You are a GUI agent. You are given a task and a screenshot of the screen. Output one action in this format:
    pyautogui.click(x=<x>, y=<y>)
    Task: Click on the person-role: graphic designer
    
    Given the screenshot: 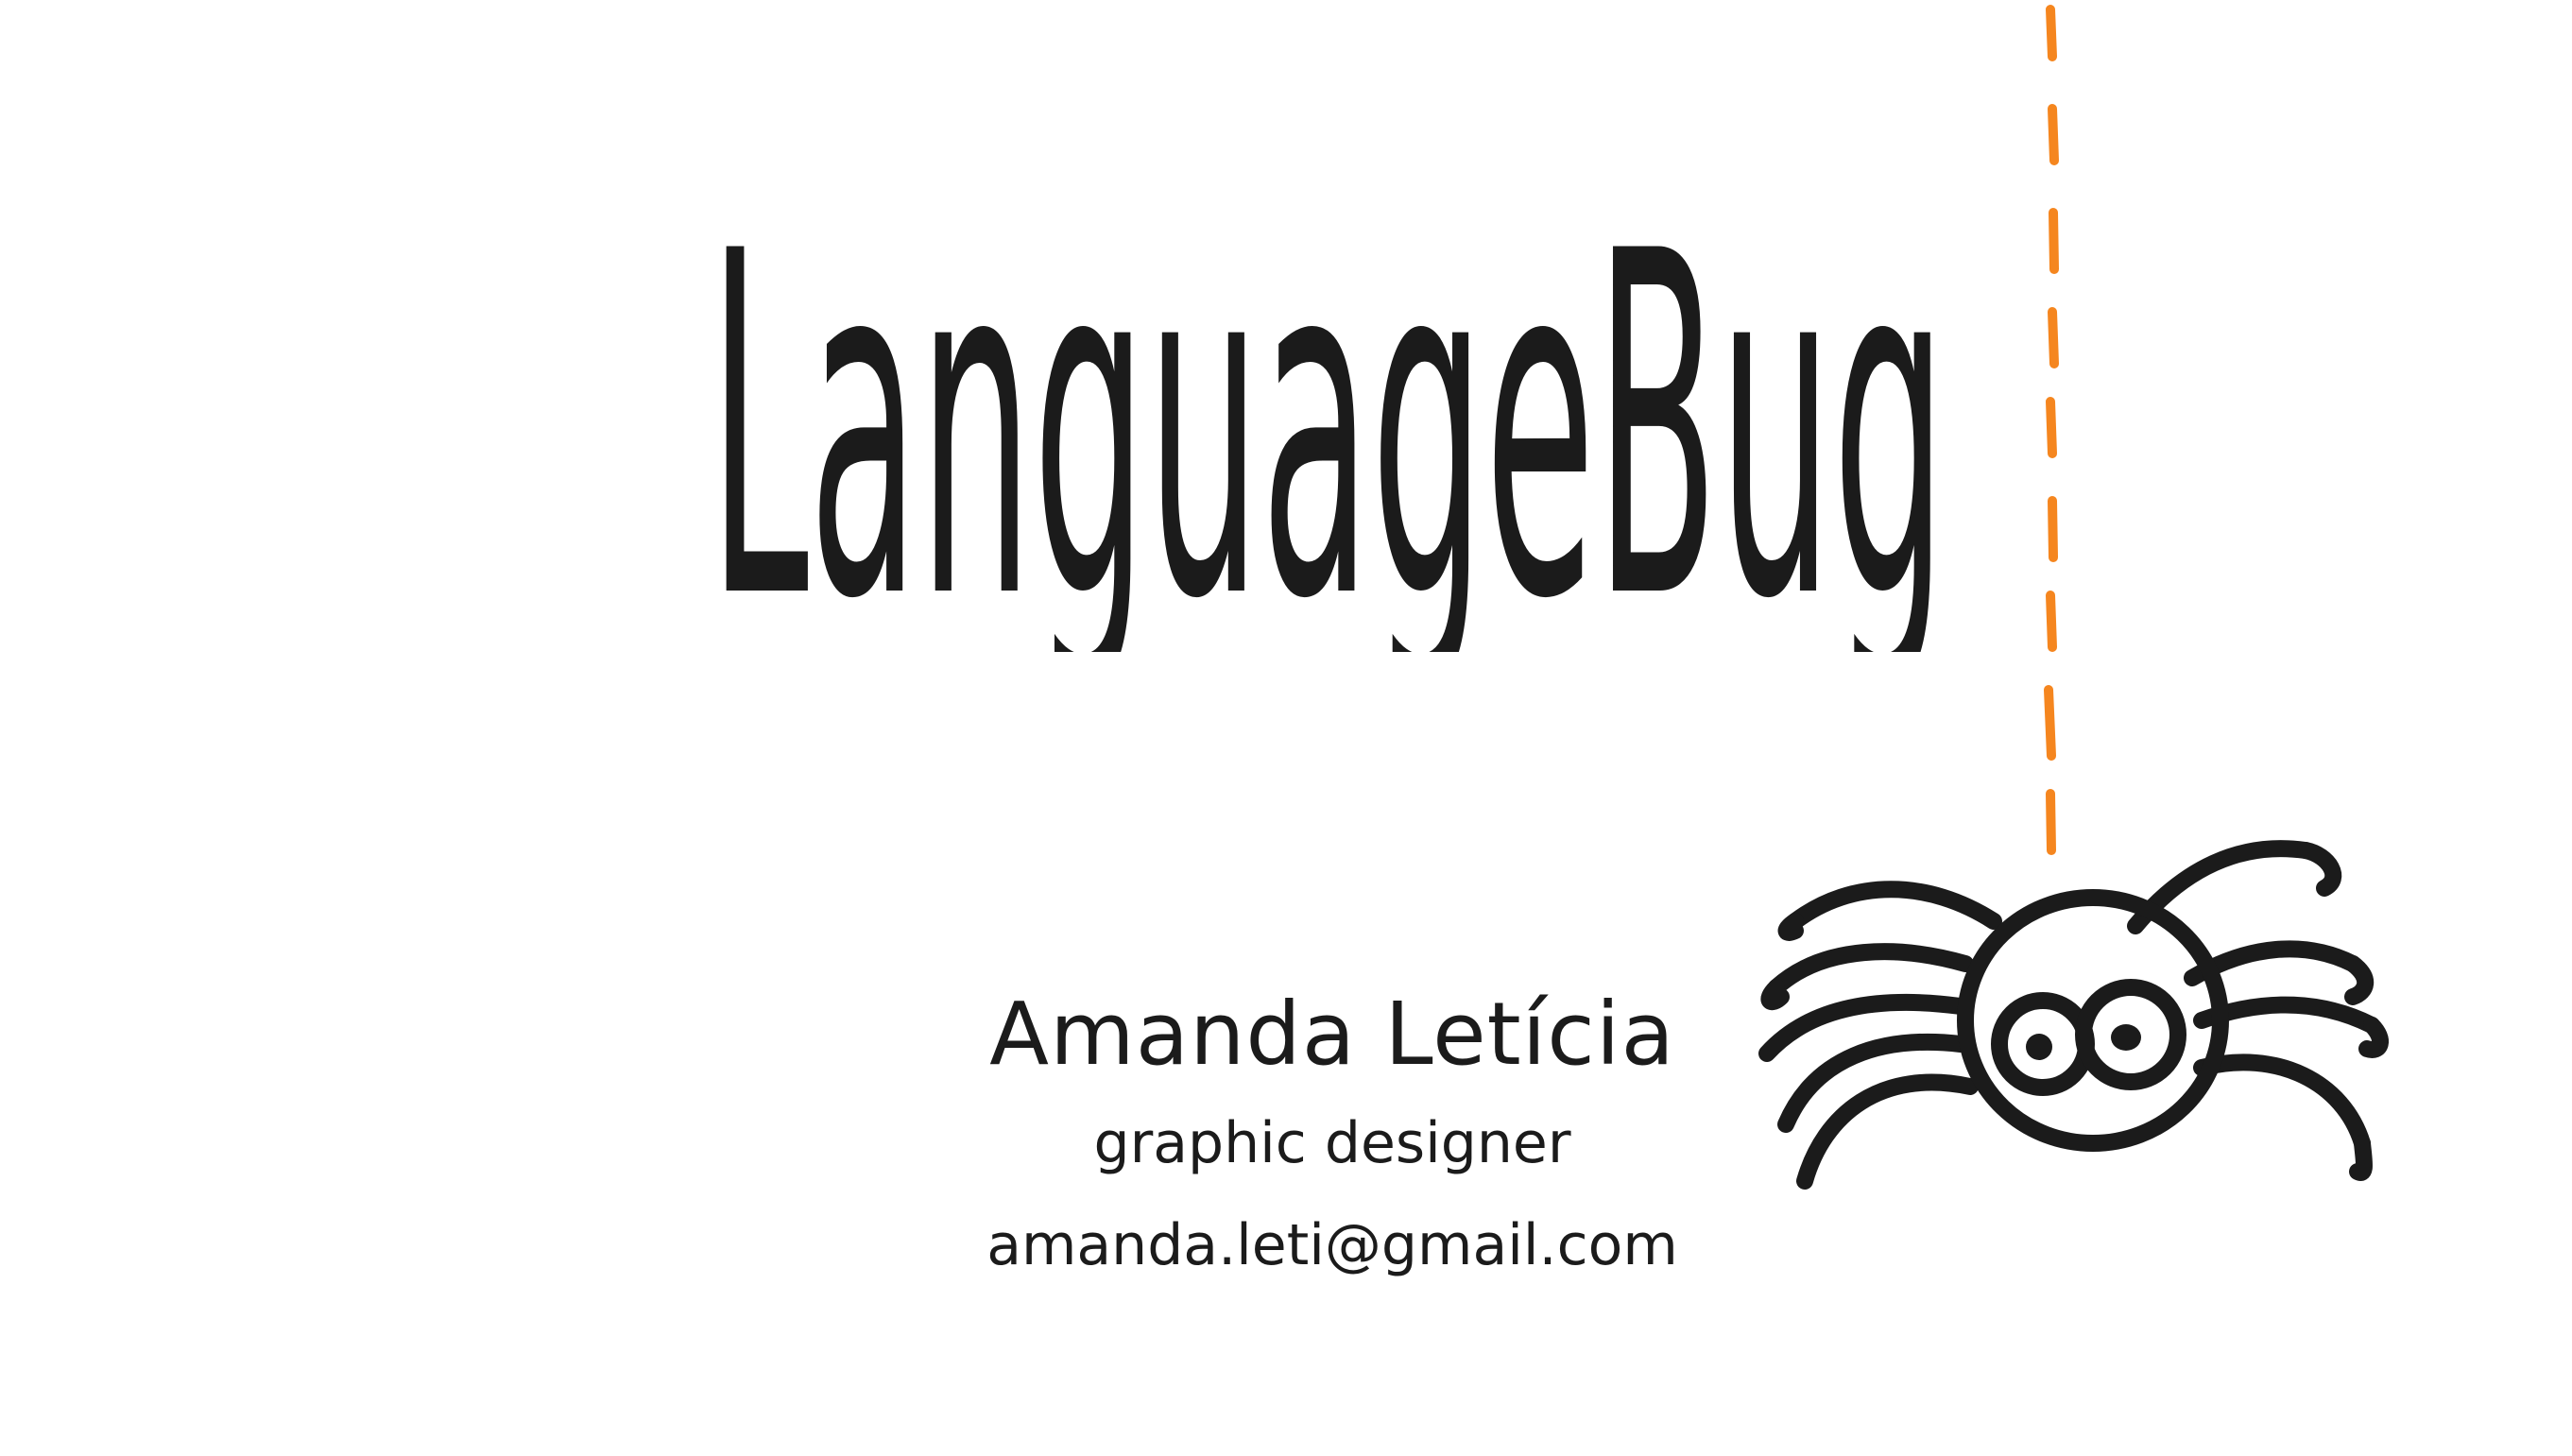 What is the action you would take?
    pyautogui.click(x=1332, y=1143)
    